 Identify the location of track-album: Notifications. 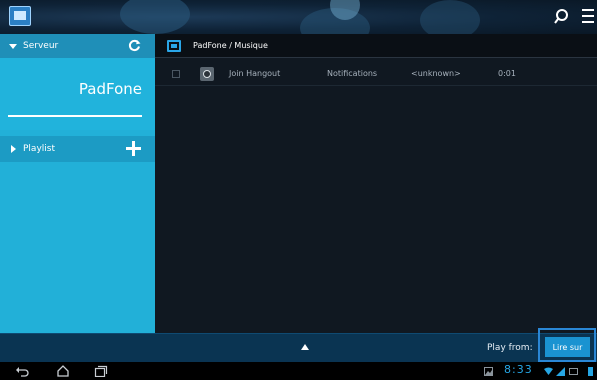
(352, 73).